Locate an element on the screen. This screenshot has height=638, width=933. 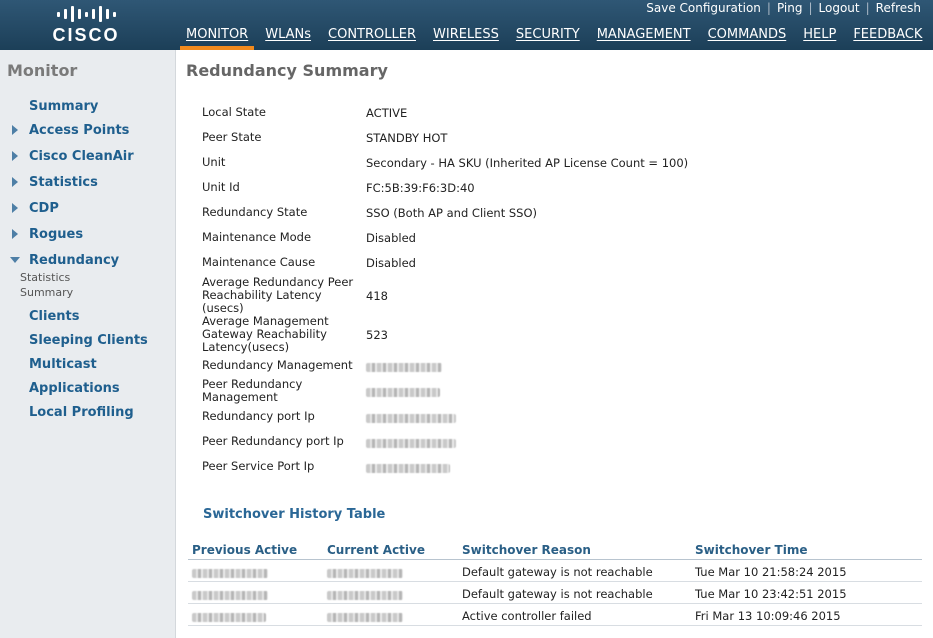
switchover-history-title: Switchover History Table is located at coordinates (294, 514).